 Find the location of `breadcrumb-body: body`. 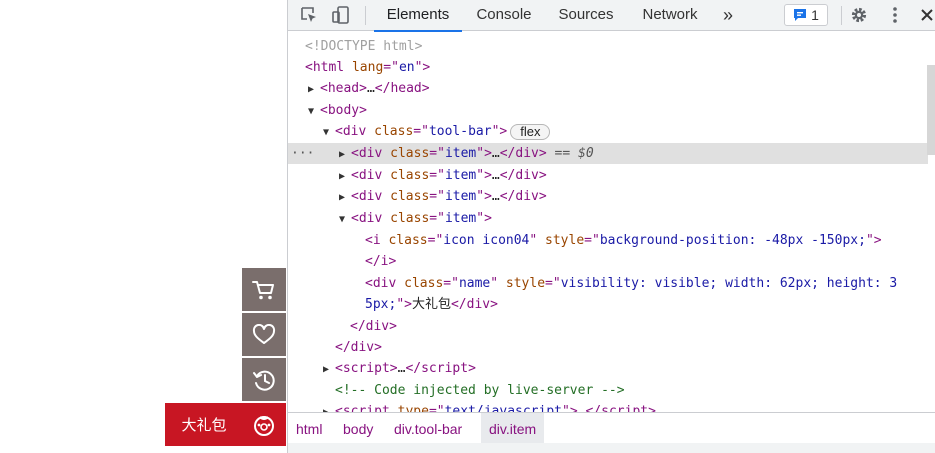

breadcrumb-body: body is located at coordinates (358, 428).